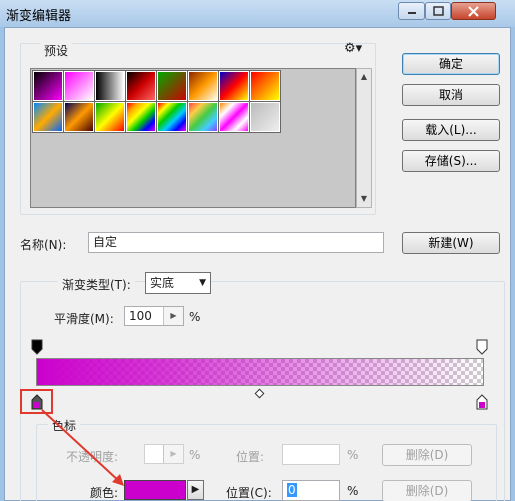 This screenshot has width=515, height=501. I want to click on maximize-icon, so click(438, 11).